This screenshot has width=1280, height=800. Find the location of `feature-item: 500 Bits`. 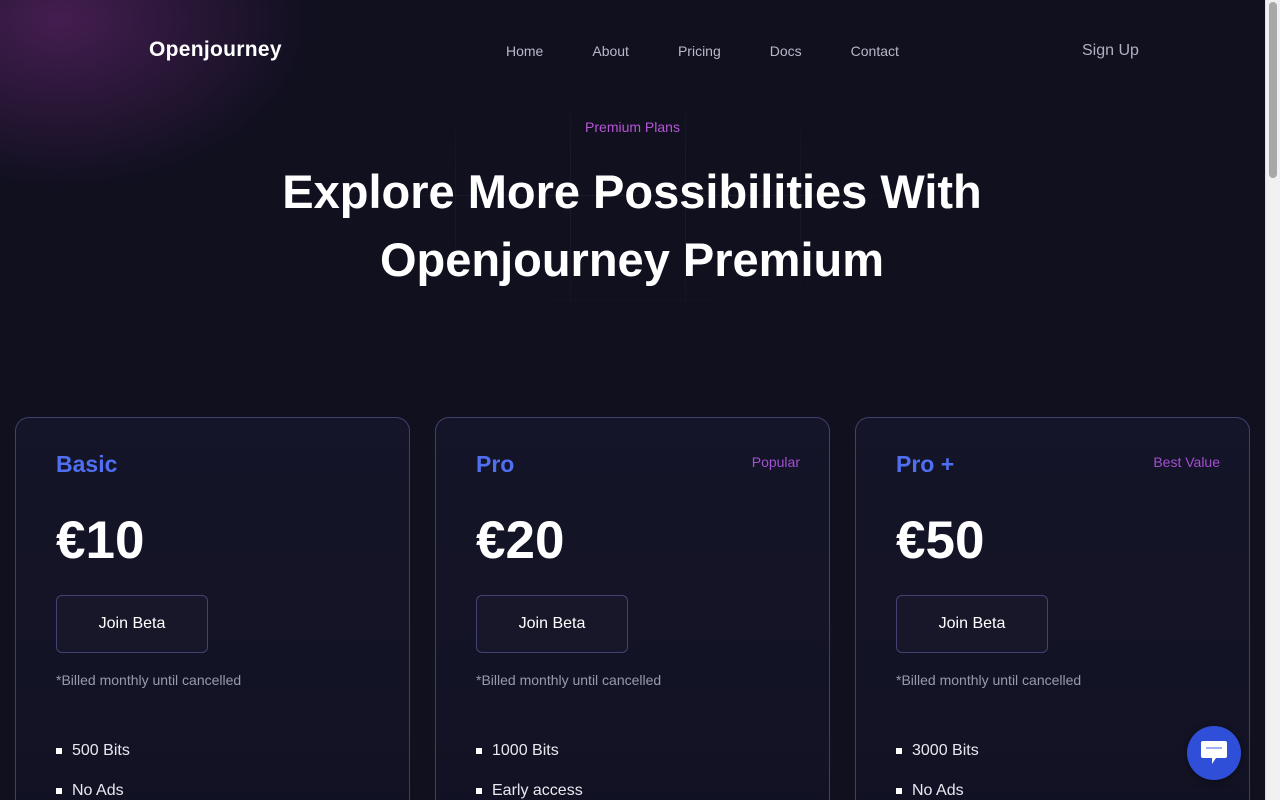

feature-item: 500 Bits is located at coordinates (93, 751).